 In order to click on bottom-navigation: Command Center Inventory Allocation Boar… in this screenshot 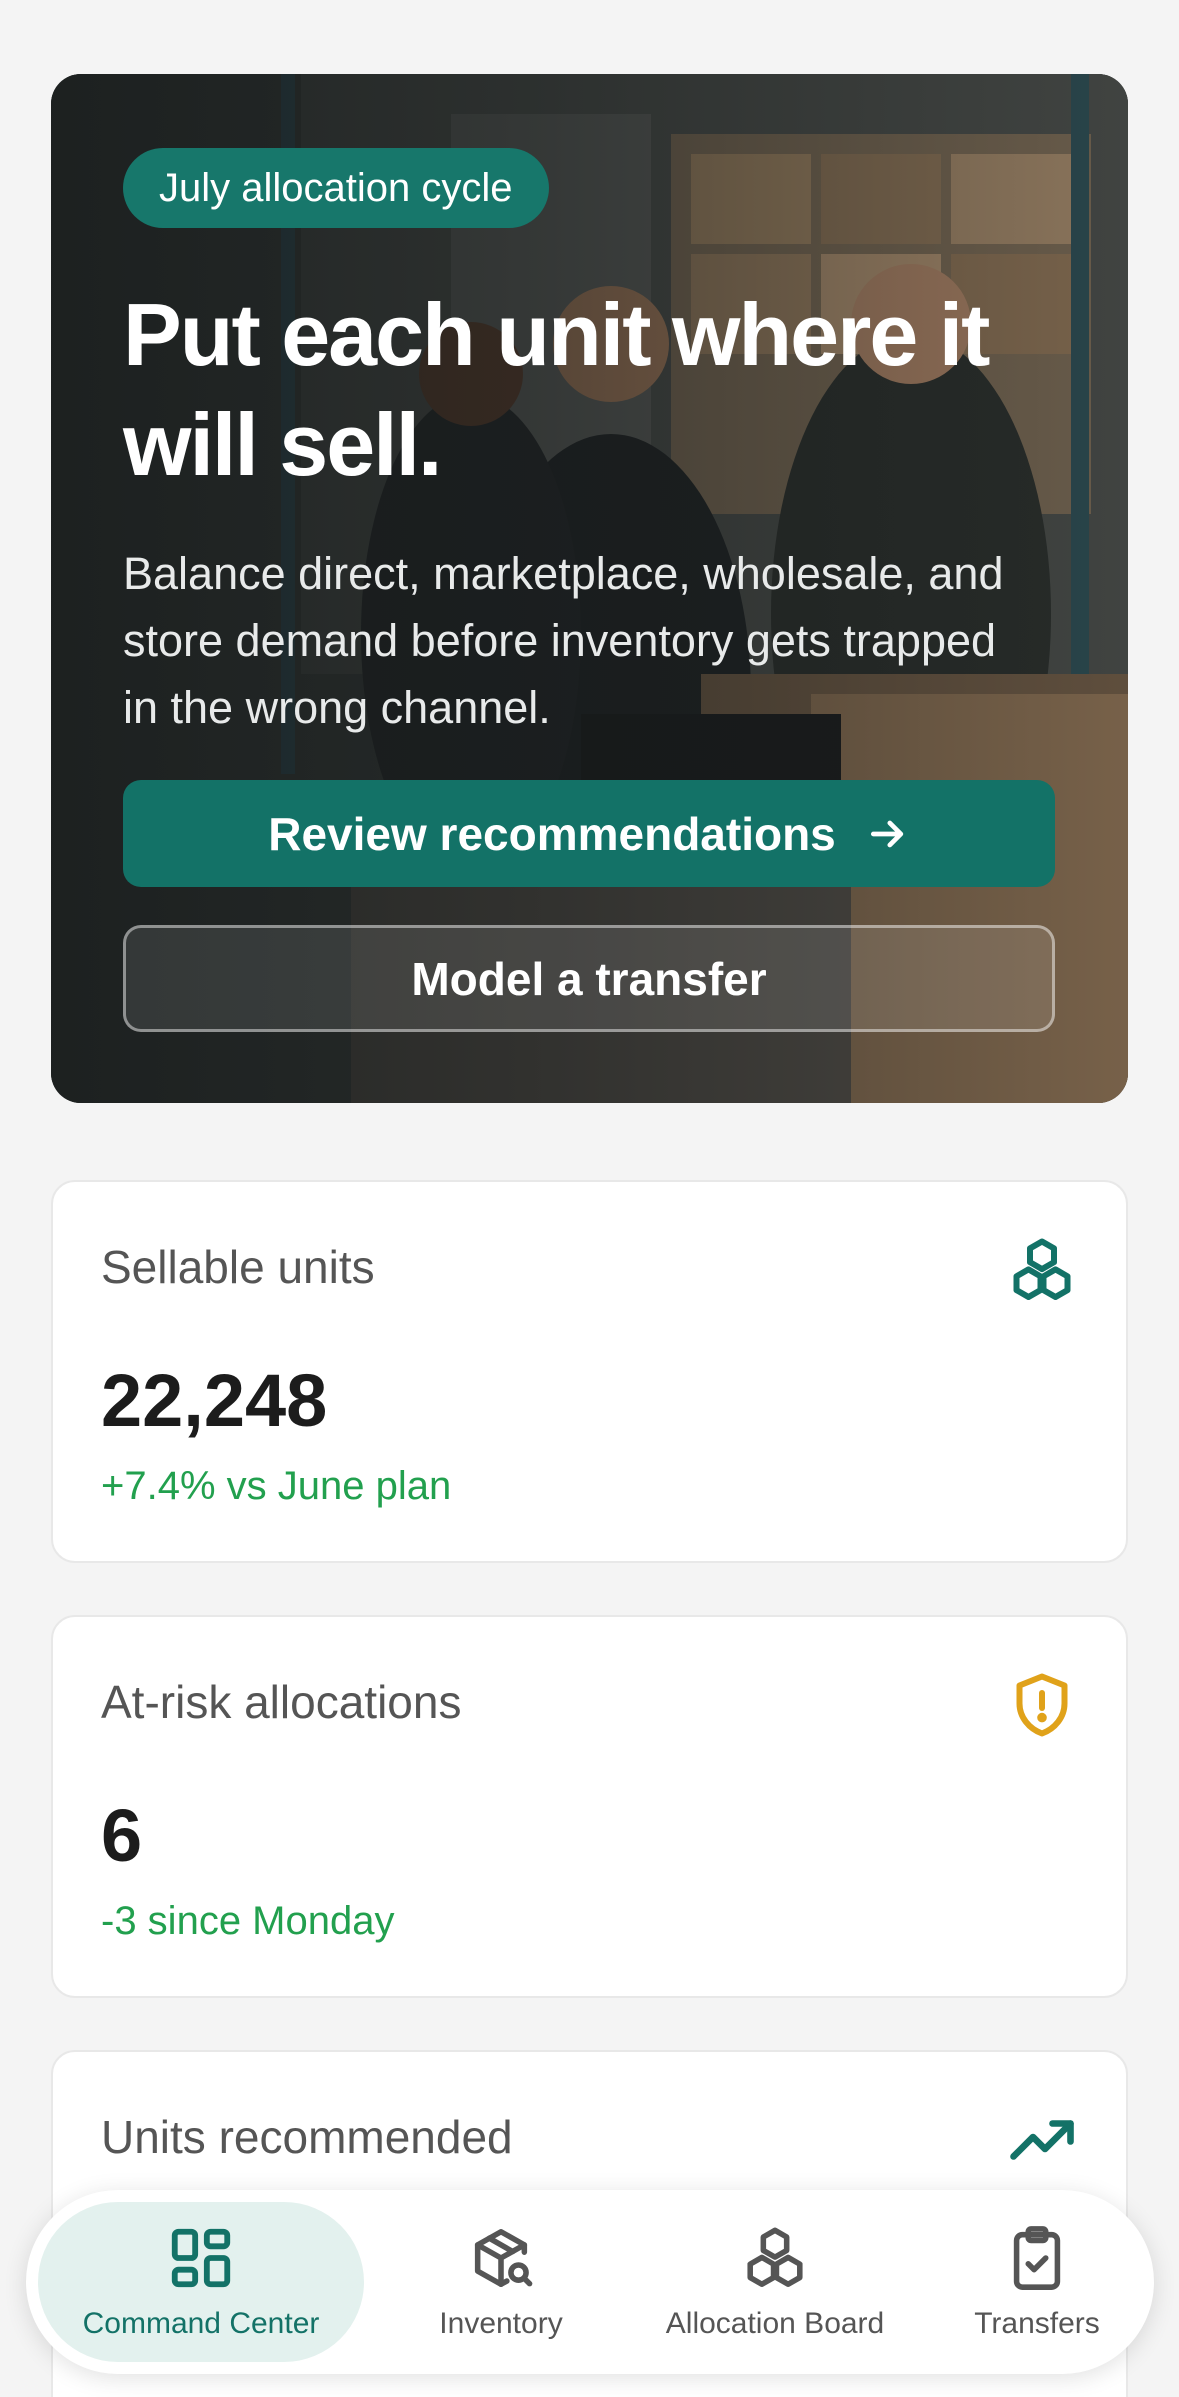, I will do `click(590, 2282)`.